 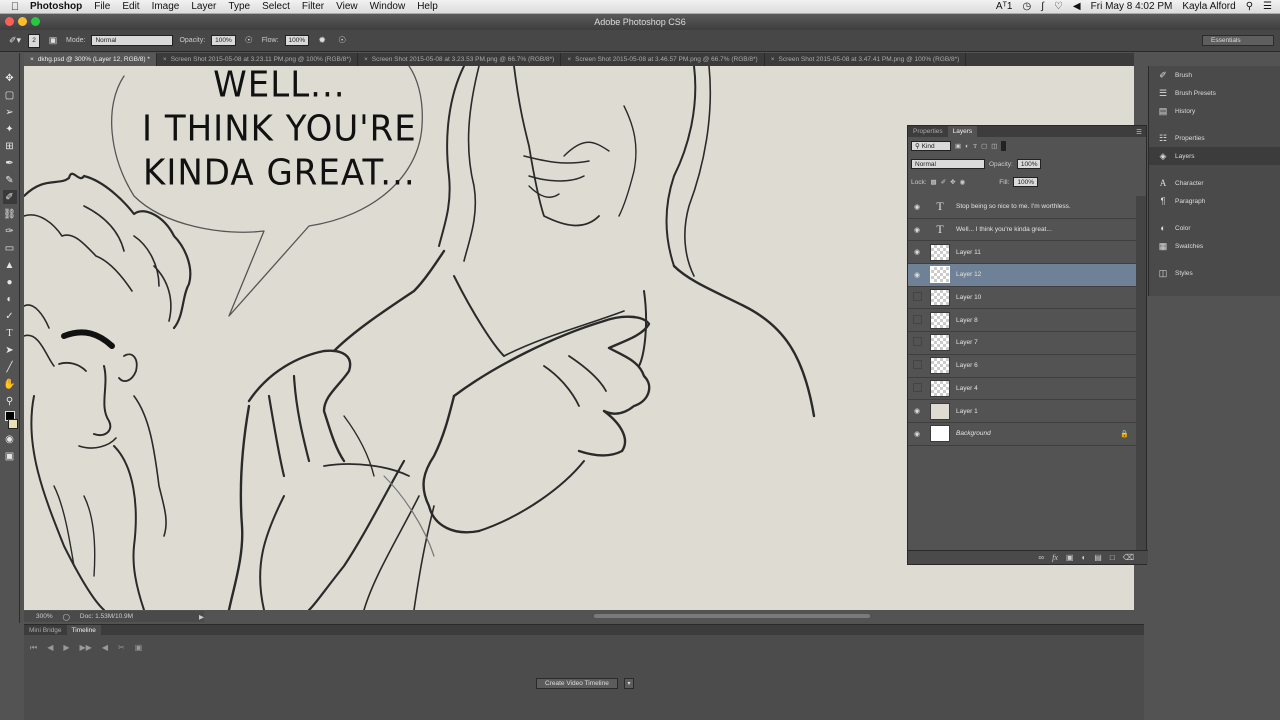 What do you see at coordinates (83, 630) in the screenshot?
I see `tab-timeline: Timeline` at bounding box center [83, 630].